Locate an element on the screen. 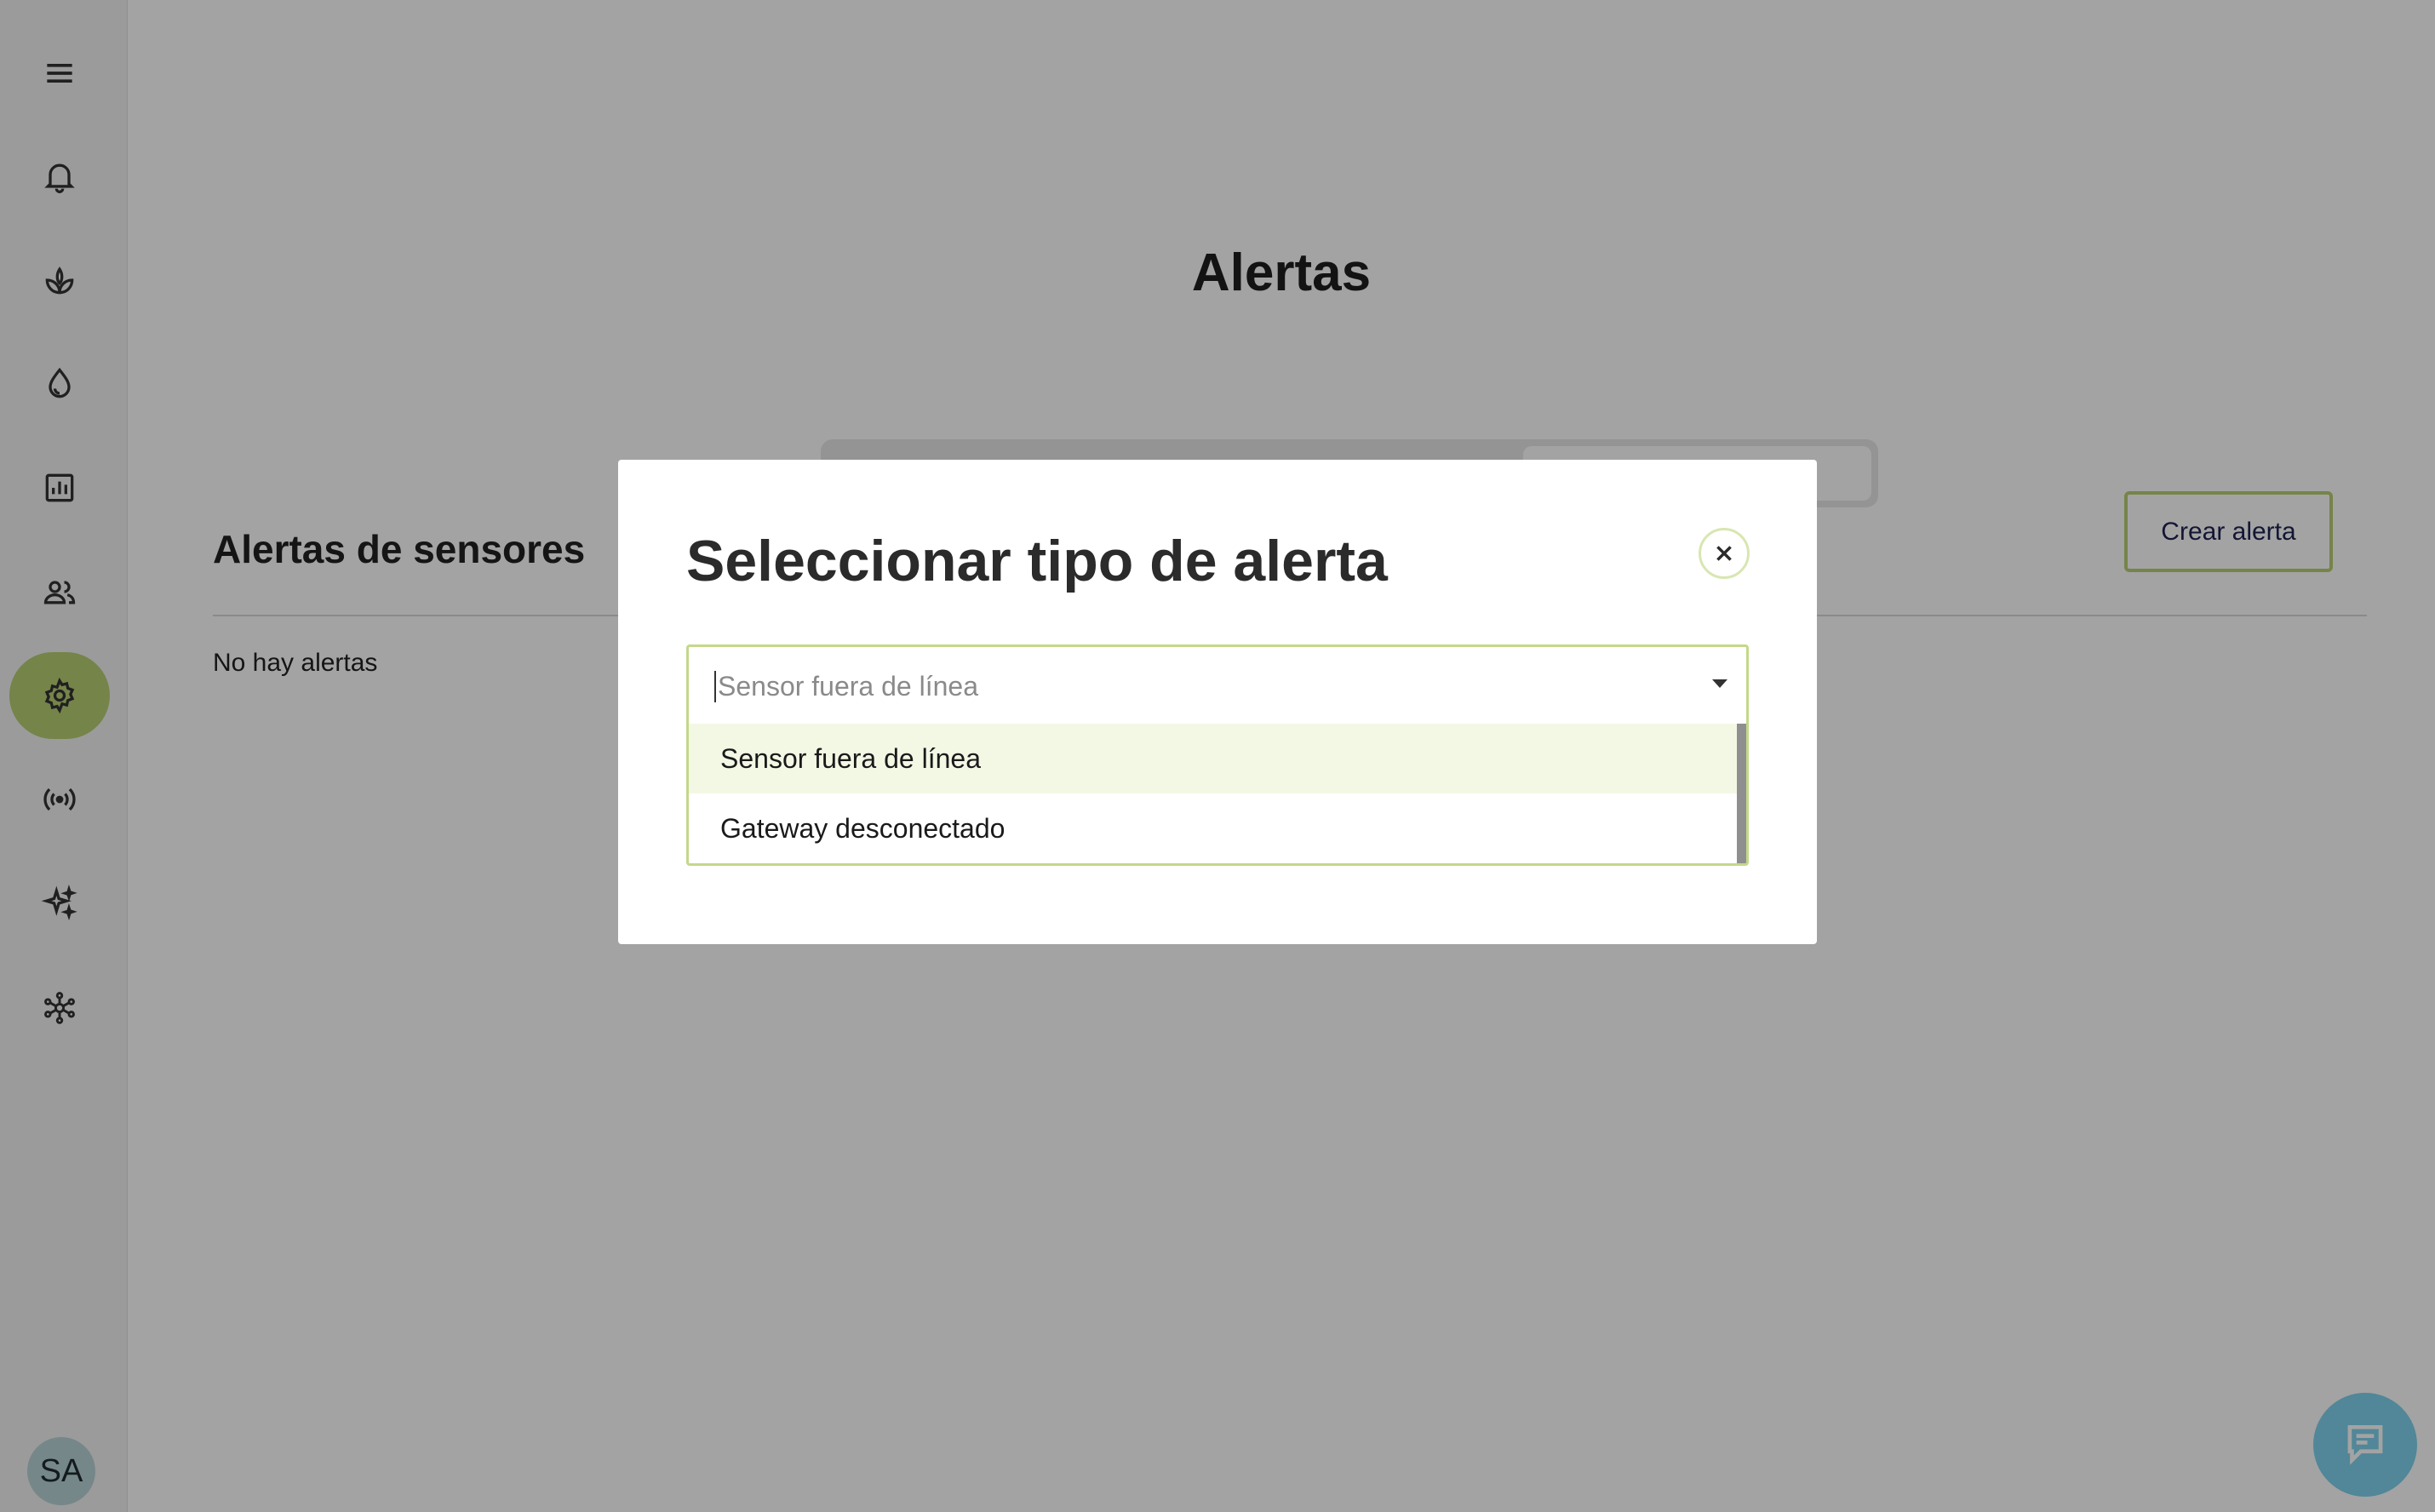 The width and height of the screenshot is (2435, 1512). select-input: Sensor fuera de línea is located at coordinates (846, 686).